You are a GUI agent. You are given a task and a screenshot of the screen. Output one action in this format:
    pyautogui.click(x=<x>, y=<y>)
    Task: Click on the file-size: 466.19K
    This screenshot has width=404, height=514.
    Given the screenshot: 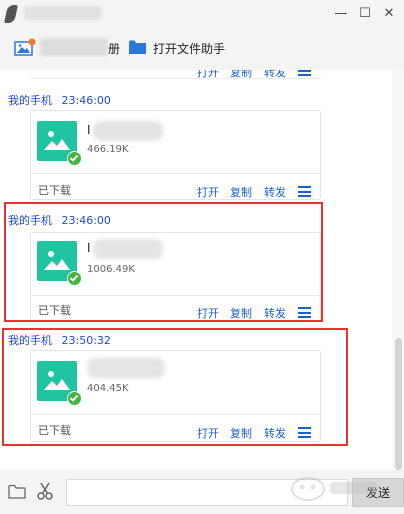 What is the action you would take?
    pyautogui.click(x=108, y=149)
    